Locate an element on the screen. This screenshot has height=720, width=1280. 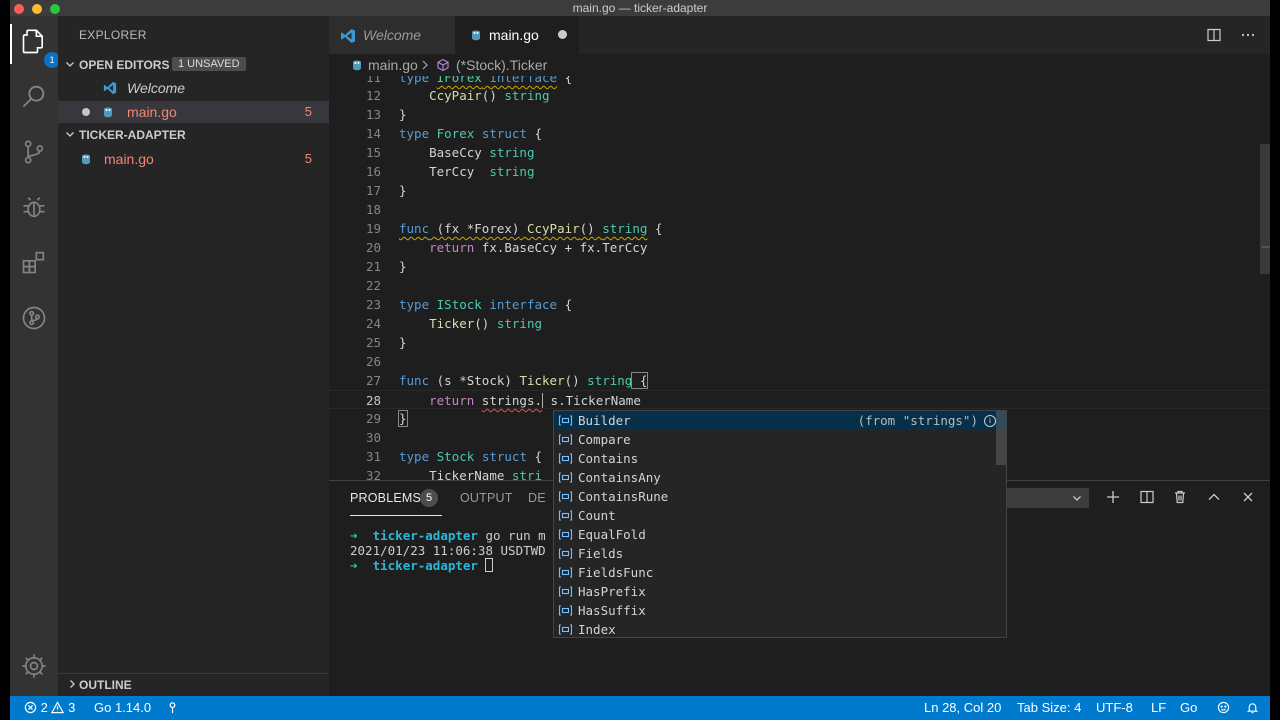
suggestion-item: ContainsRune is located at coordinates (780, 496).